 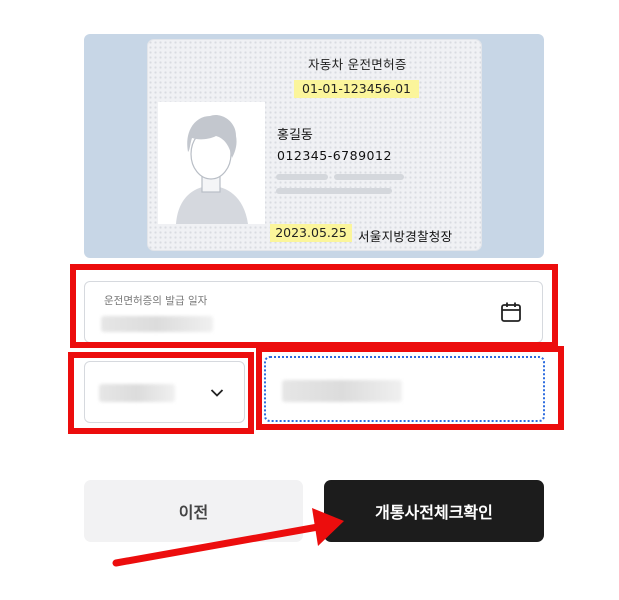 What do you see at coordinates (404, 389) in the screenshot?
I see `license-serial-input` at bounding box center [404, 389].